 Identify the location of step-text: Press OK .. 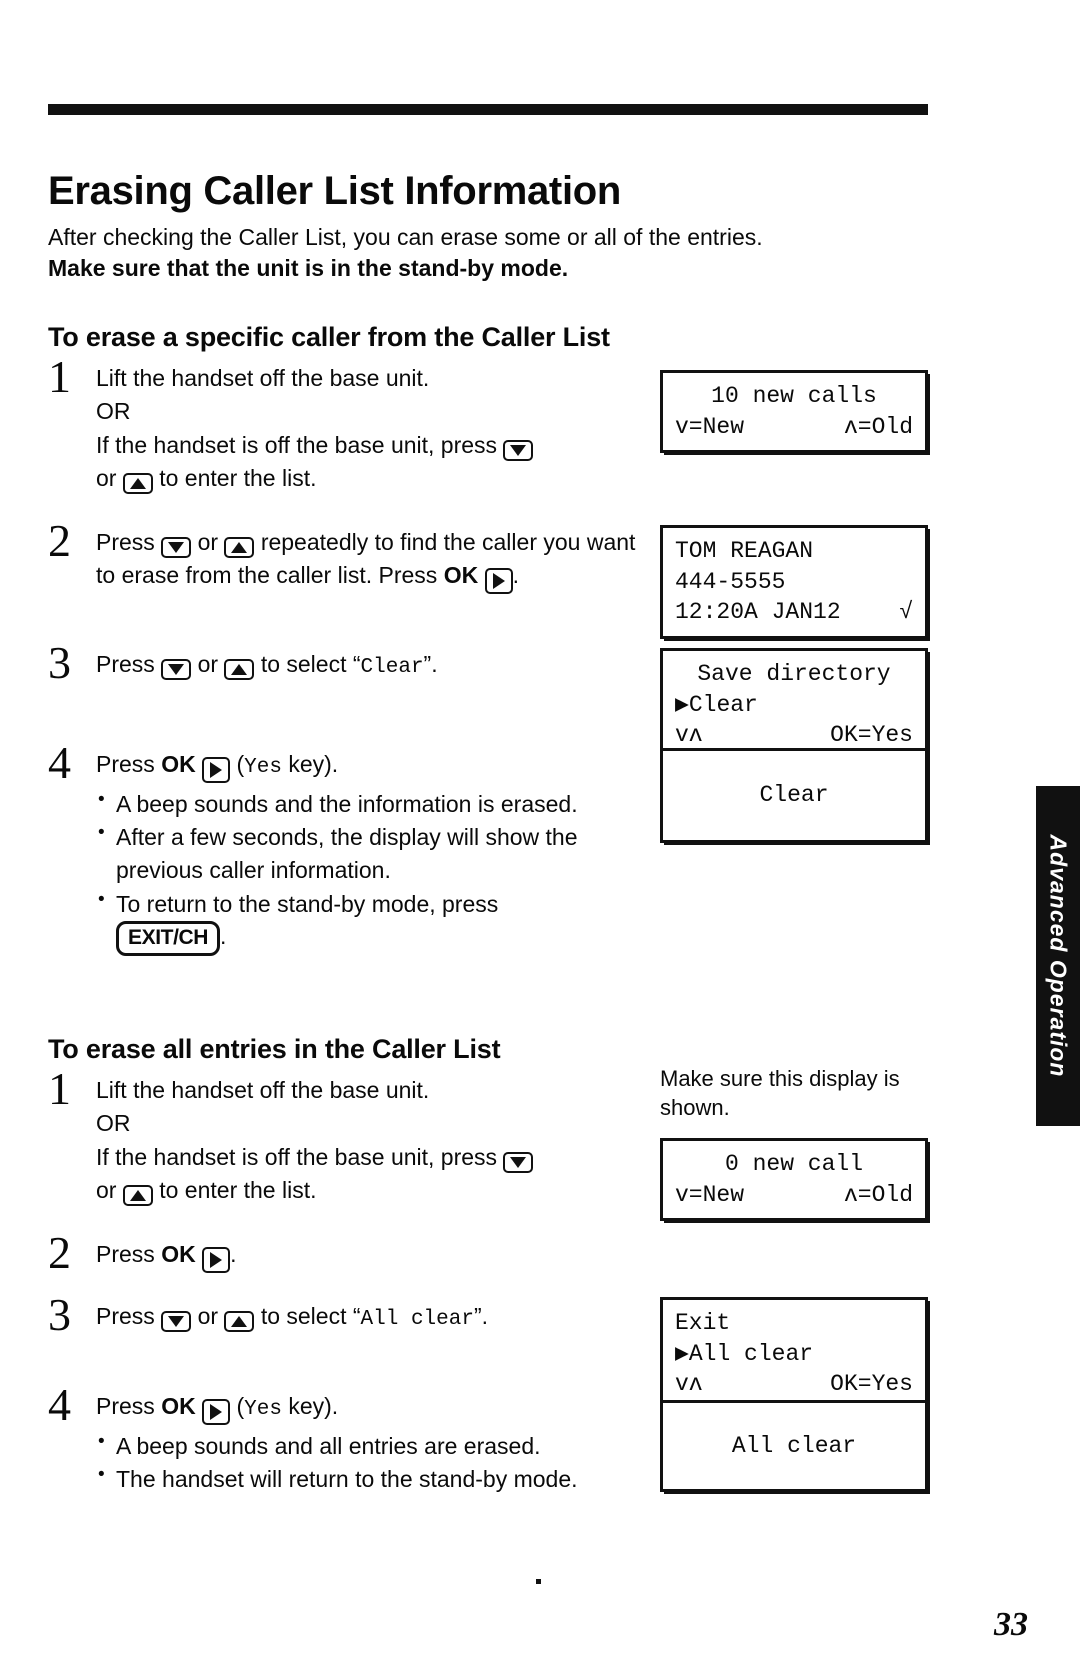
(377, 1256).